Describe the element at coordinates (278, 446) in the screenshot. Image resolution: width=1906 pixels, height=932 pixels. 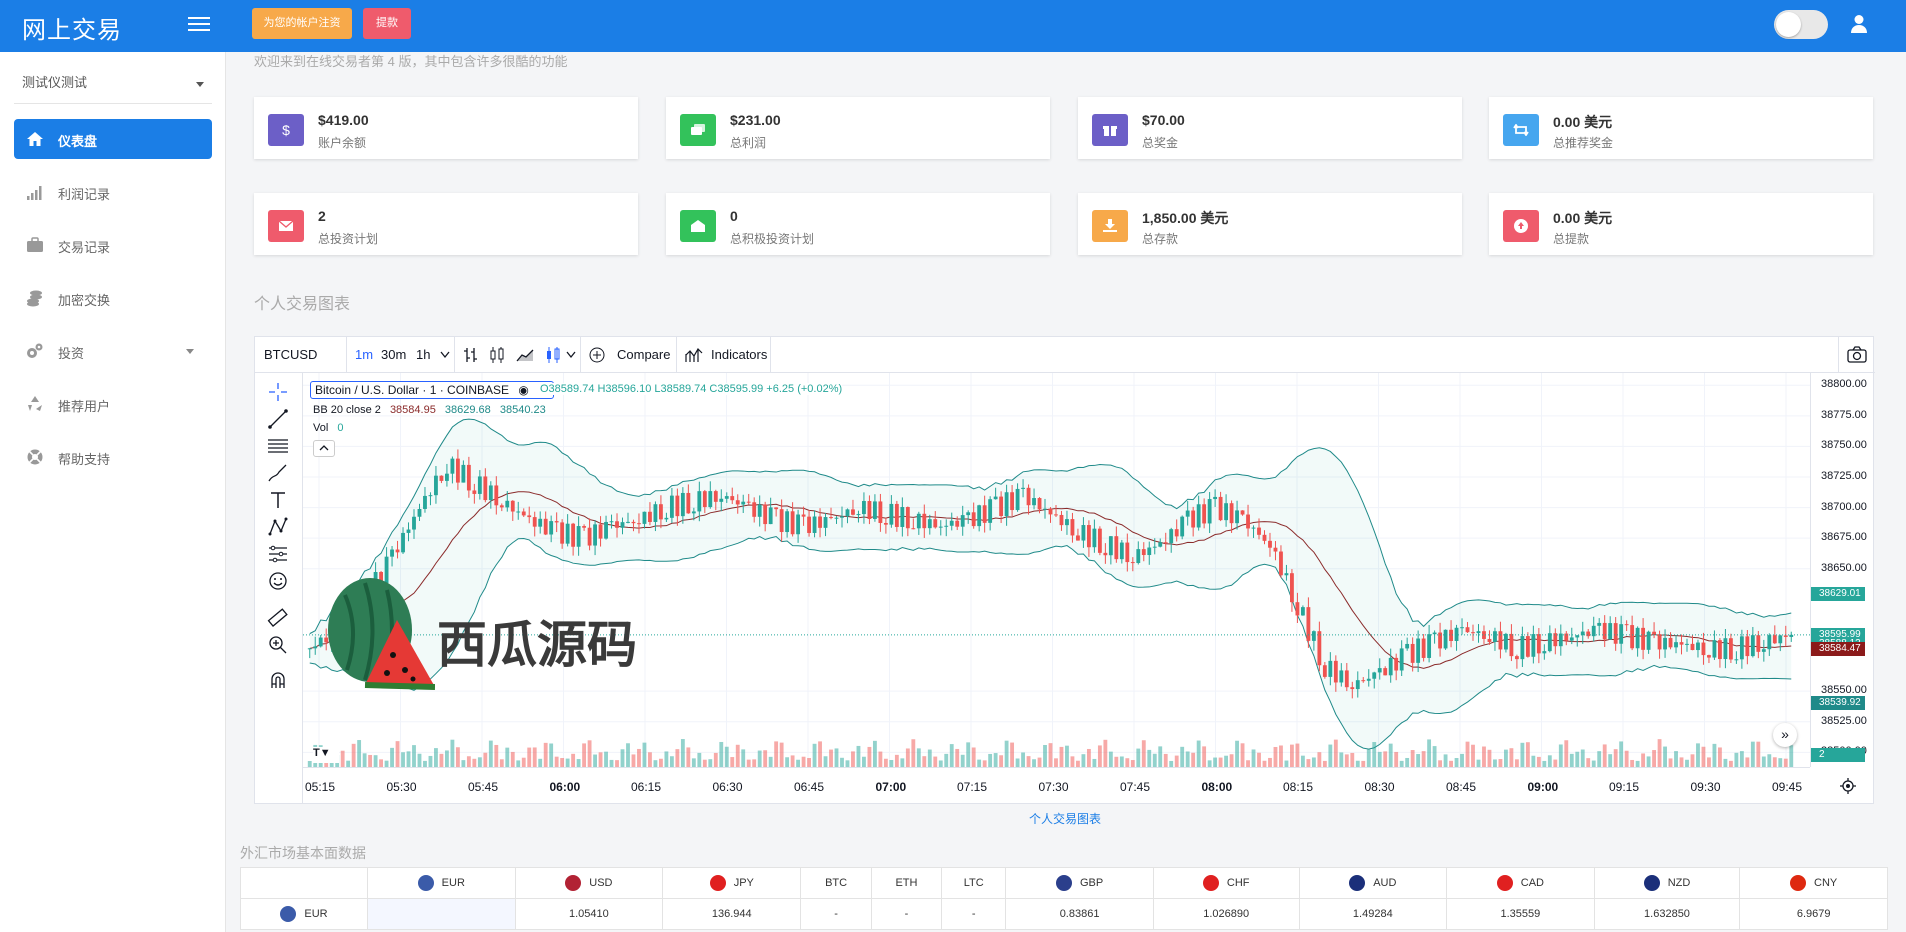
I see `fib-retracement-icon` at that location.